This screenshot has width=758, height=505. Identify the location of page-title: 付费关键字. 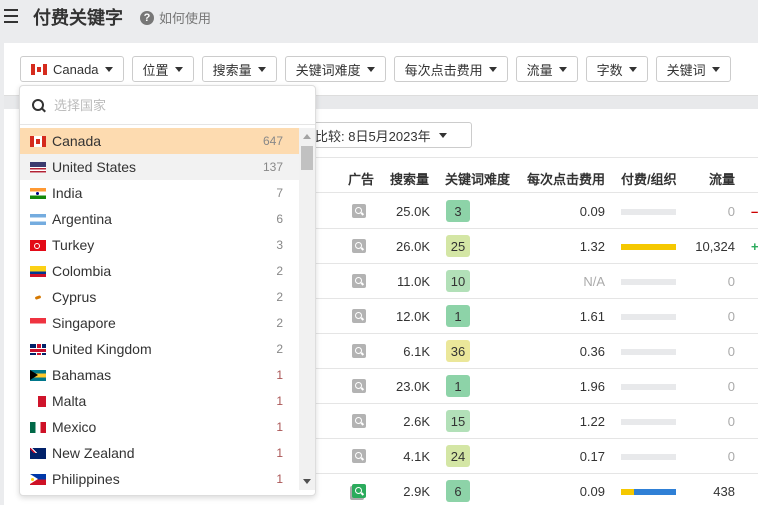
(78, 18).